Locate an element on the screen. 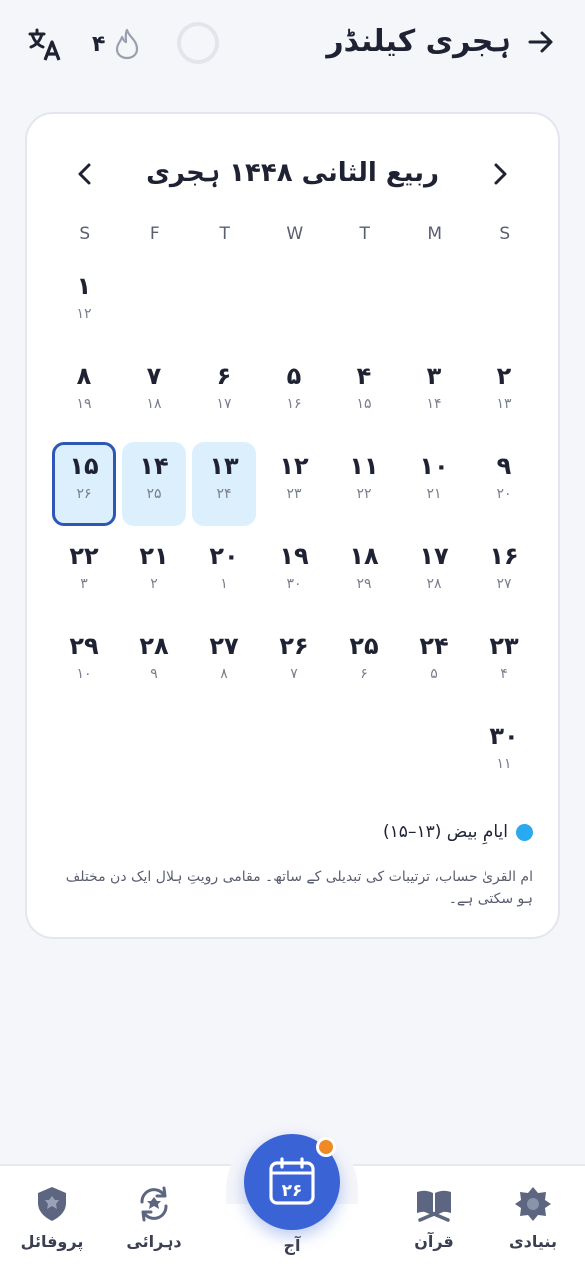 The image size is (585, 1266). calendar-day: ۲۵ ۶ is located at coordinates (365, 667).